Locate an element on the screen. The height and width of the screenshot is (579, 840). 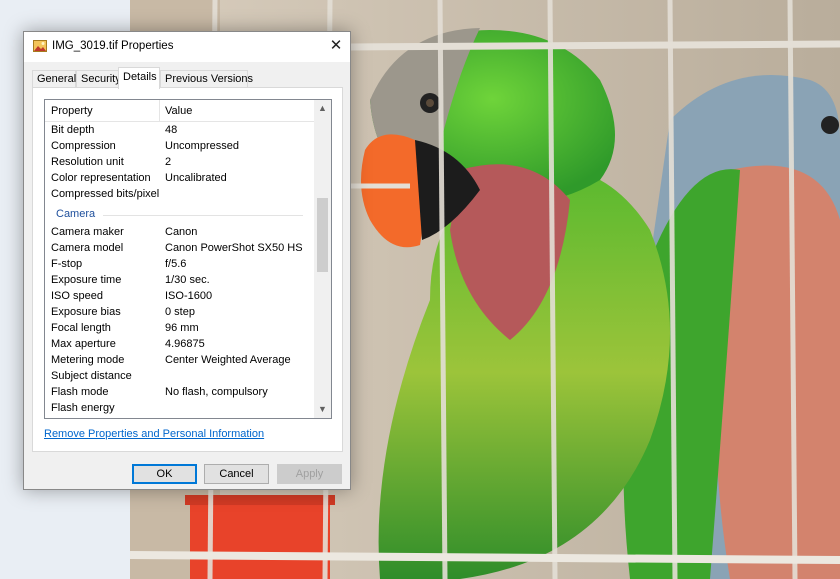
property-name: Flash mode is located at coordinates (80, 392).